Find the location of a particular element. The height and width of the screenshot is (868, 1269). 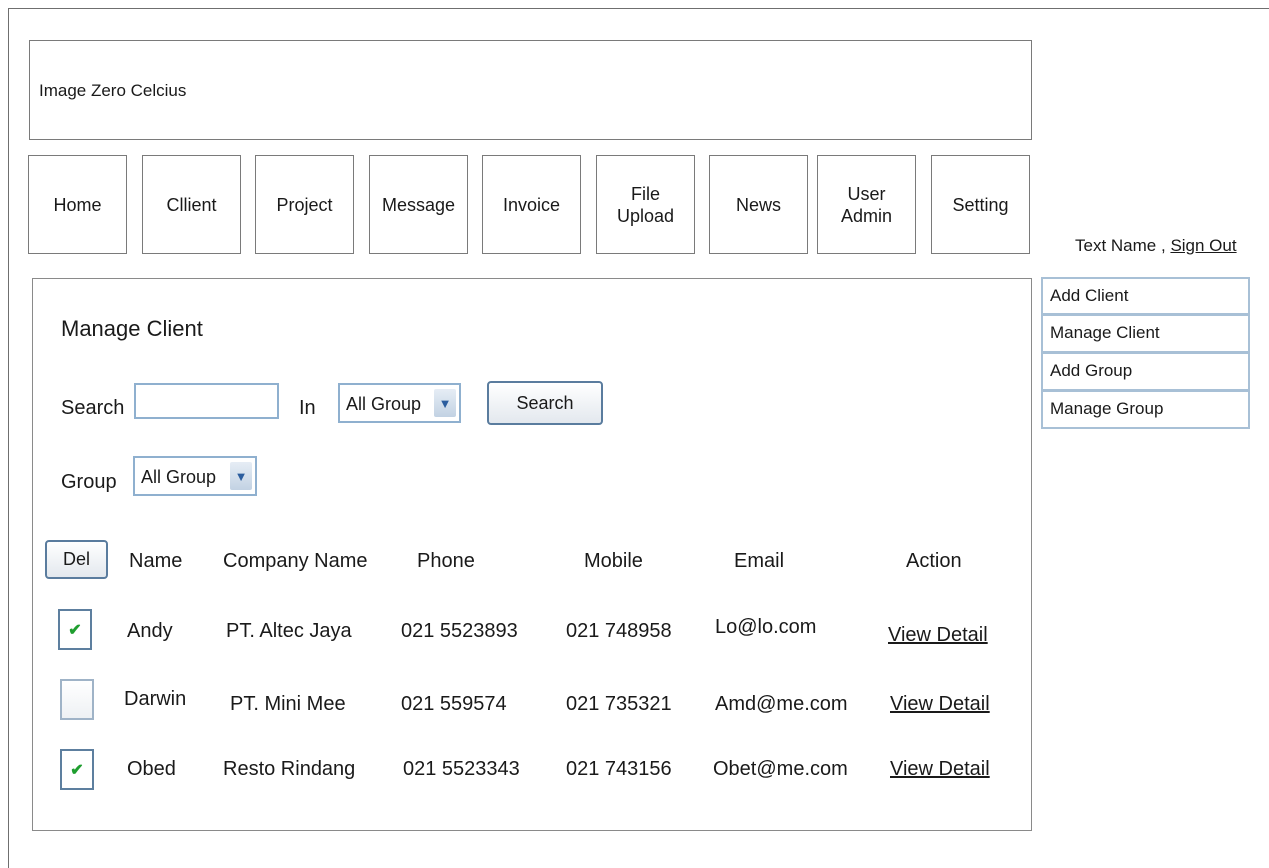

in-group-select: All Group ▼ is located at coordinates (399, 403).